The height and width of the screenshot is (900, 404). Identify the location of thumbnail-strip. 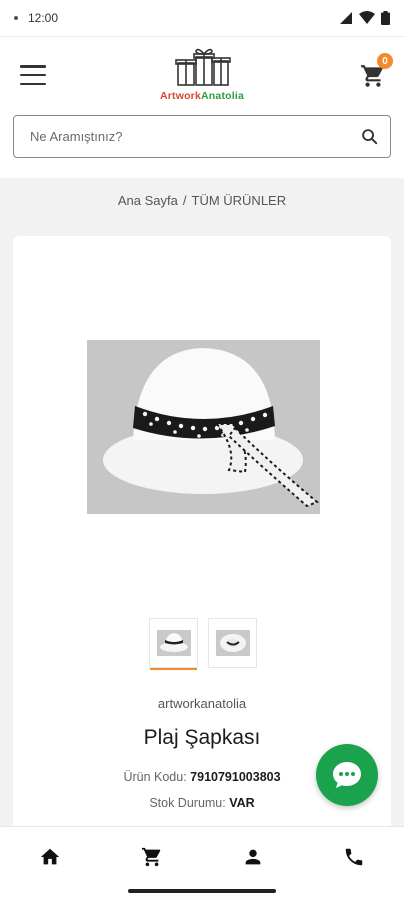
(203, 644).